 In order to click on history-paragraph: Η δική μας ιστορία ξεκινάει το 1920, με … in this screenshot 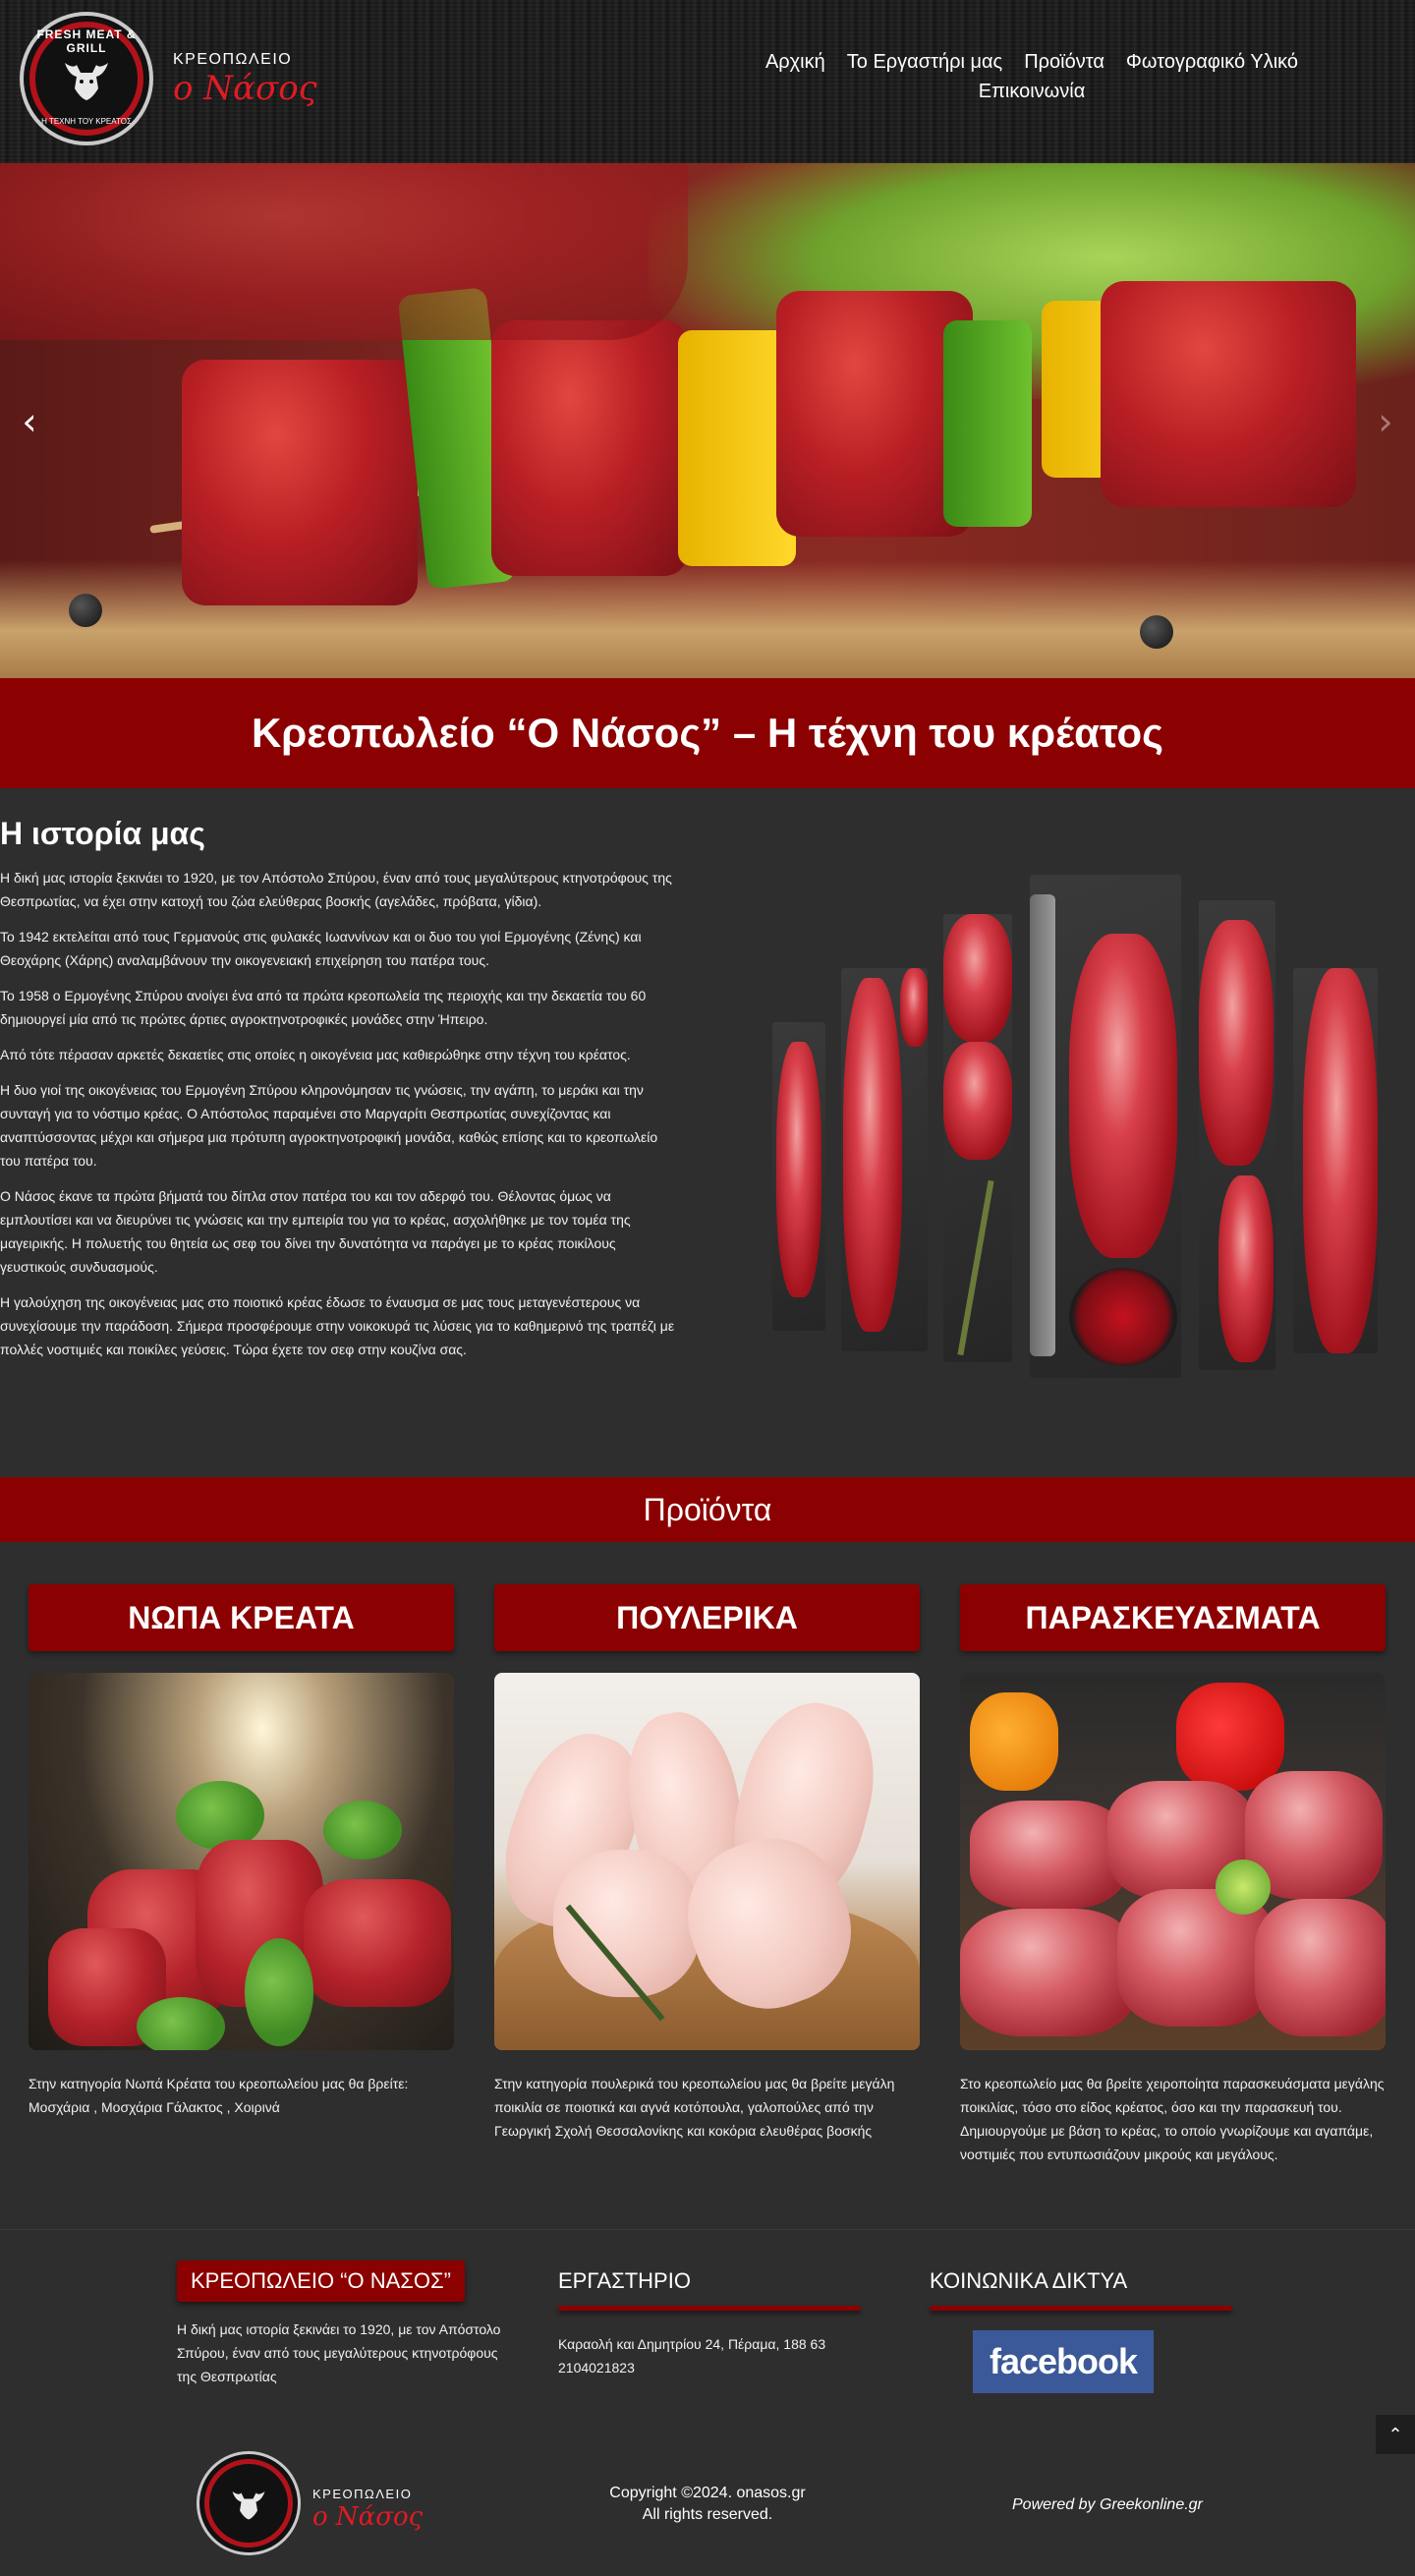, I will do `click(336, 890)`.